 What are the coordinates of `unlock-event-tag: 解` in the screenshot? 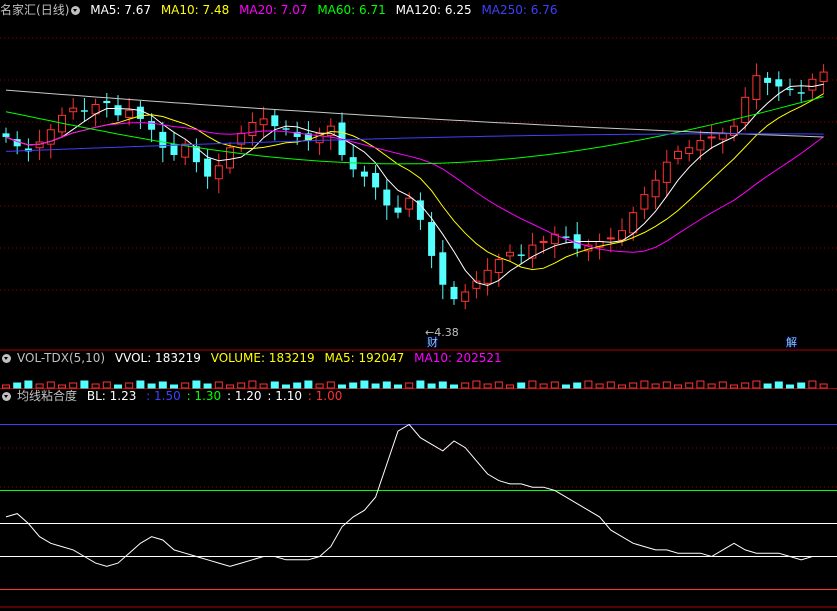 It's located at (791, 342).